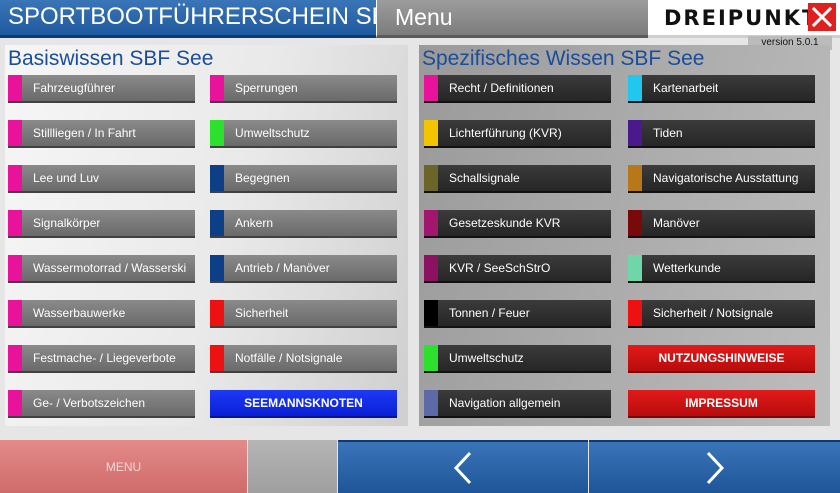 Image resolution: width=840 pixels, height=493 pixels. I want to click on menu-button-label: MENU, so click(123, 466).